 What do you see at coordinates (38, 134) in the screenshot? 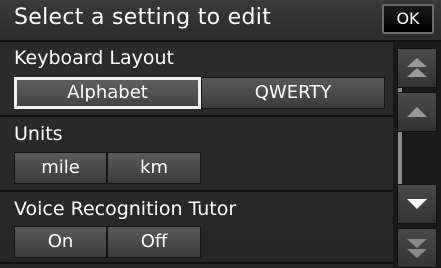
I see `units-label: Units` at bounding box center [38, 134].